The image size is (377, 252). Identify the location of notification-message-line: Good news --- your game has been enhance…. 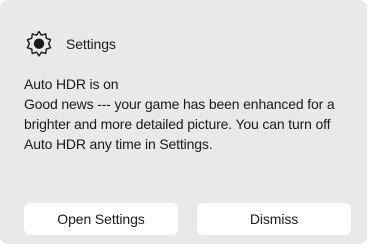
(179, 104).